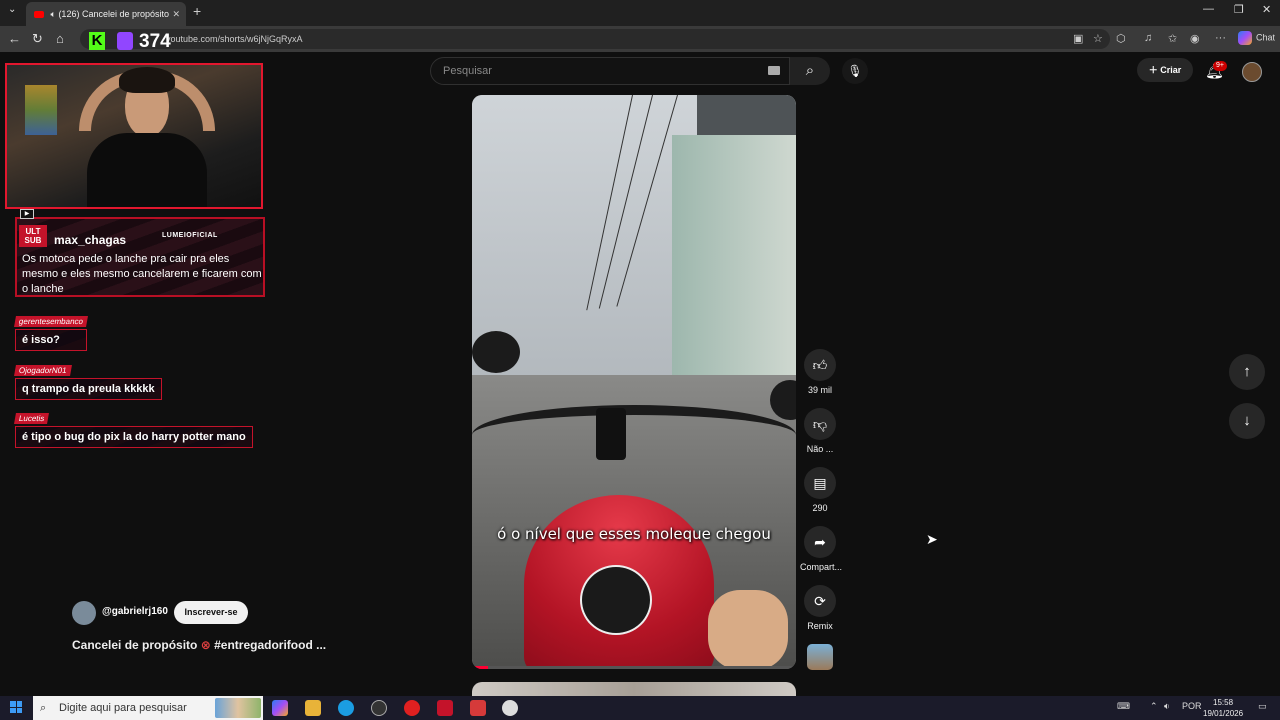 Image resolution: width=1280 pixels, height=720 pixels. What do you see at coordinates (820, 542) in the screenshot?
I see `share-icon: ➦` at bounding box center [820, 542].